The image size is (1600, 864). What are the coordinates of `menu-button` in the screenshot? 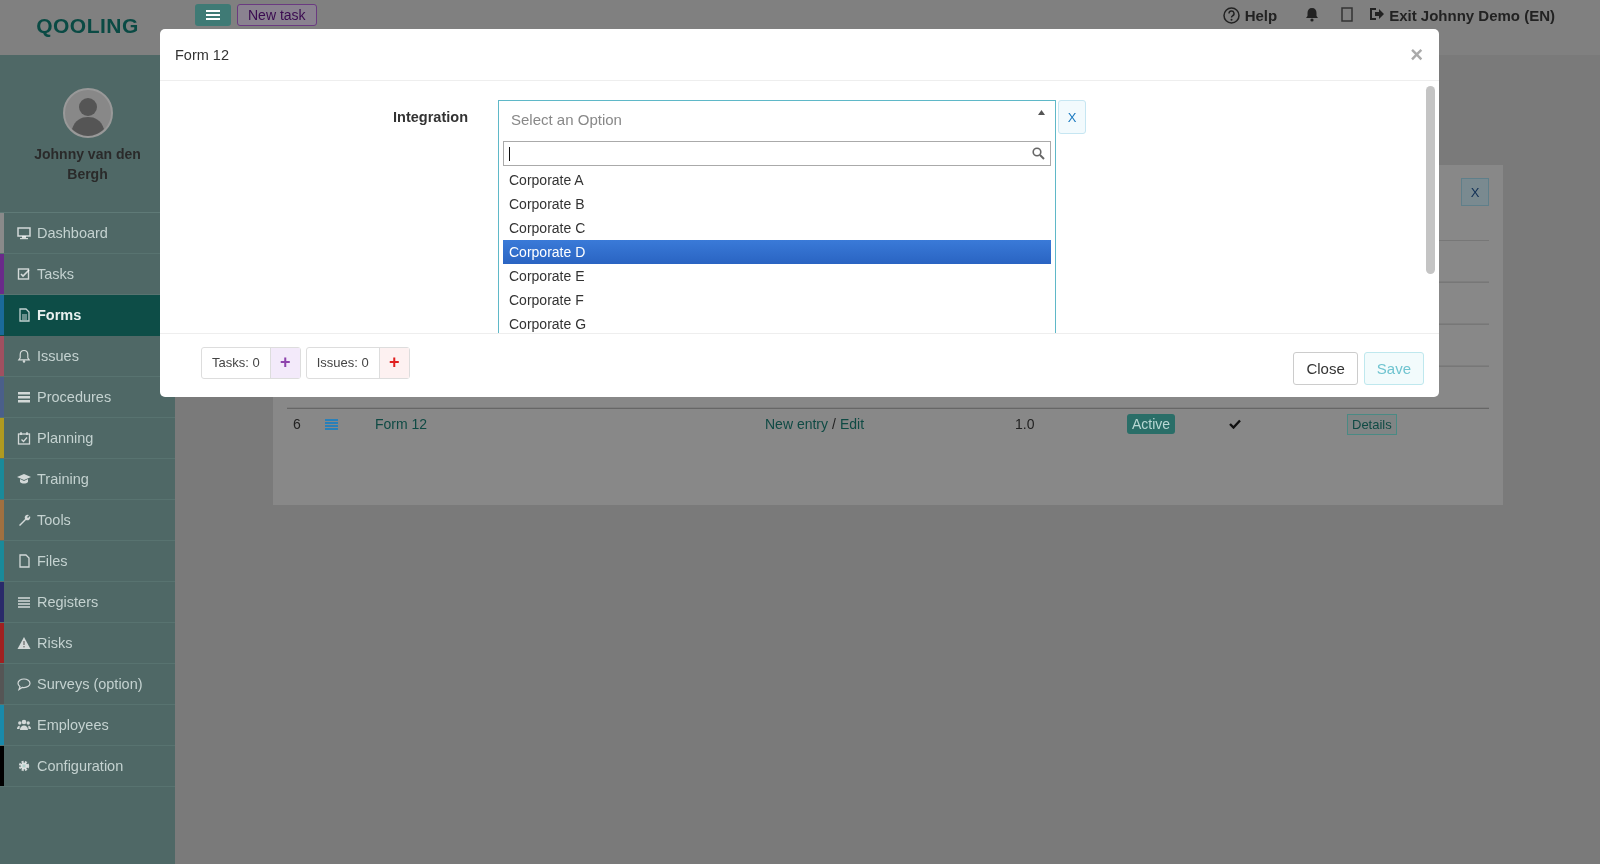 It's located at (213, 15).